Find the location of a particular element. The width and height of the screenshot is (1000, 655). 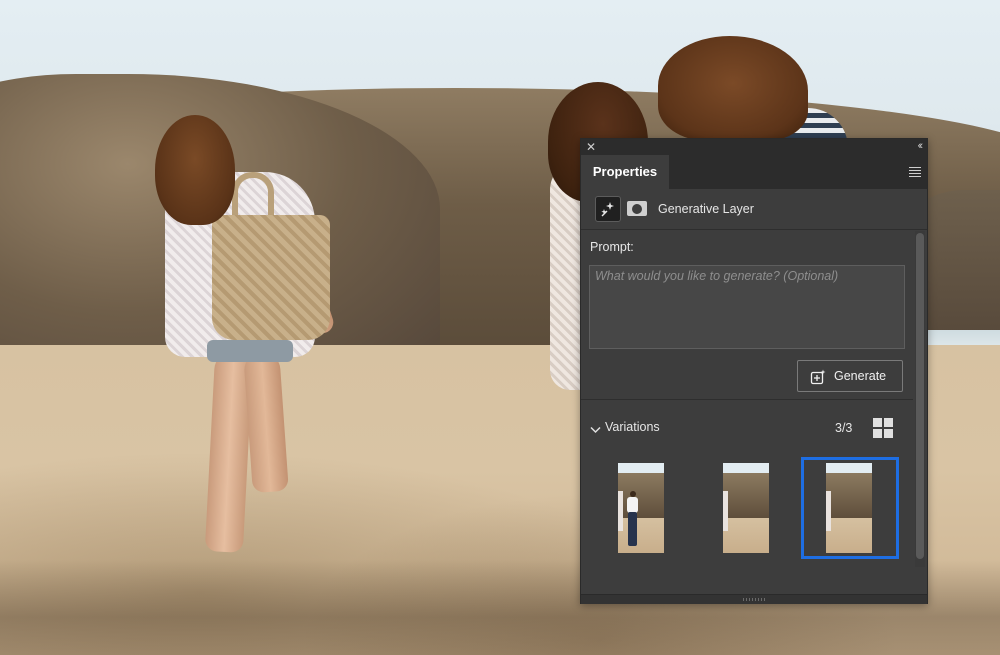

variation-thumbnails is located at coordinates (747, 512).